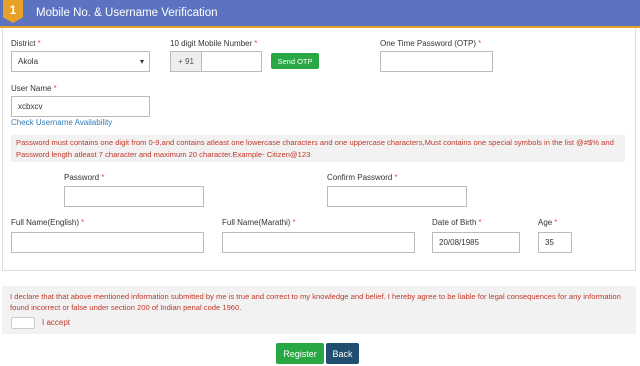 The width and height of the screenshot is (640, 366). What do you see at coordinates (431, 43) in the screenshot?
I see `otp-label: One Time Password (OTP) *` at bounding box center [431, 43].